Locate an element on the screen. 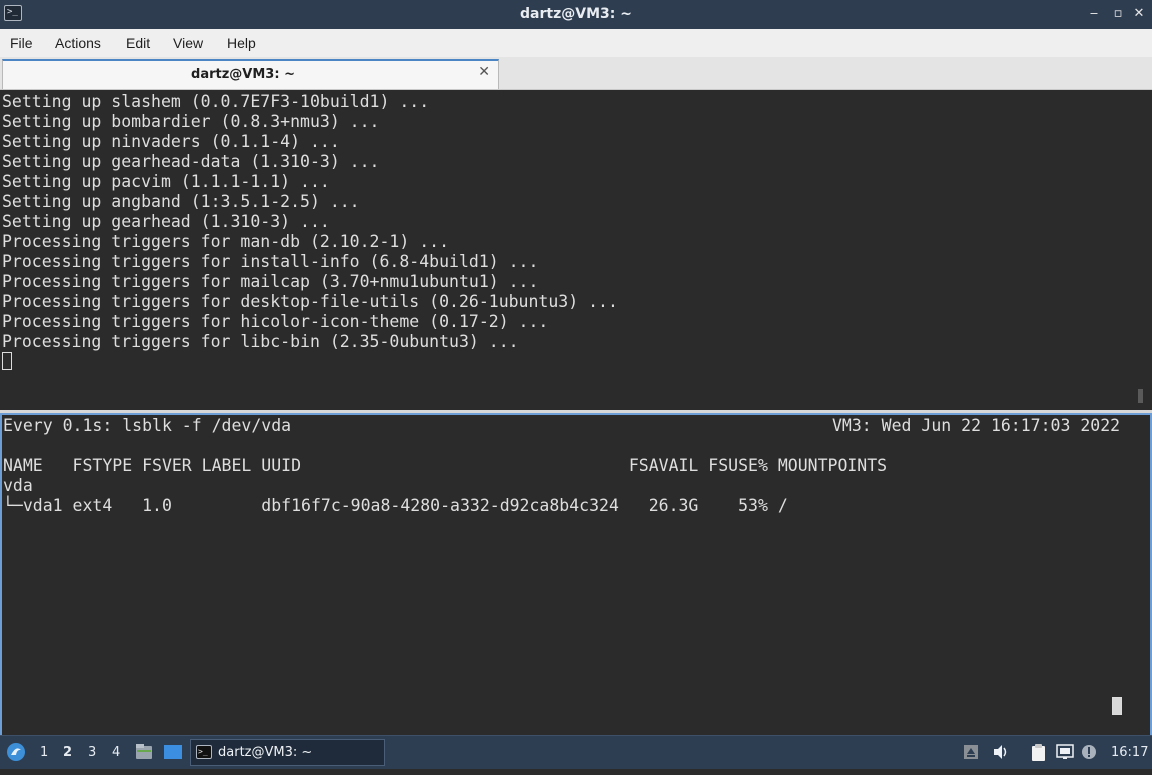  taskbar-terminal-label: dartz@VM3: ~ is located at coordinates (265, 752).